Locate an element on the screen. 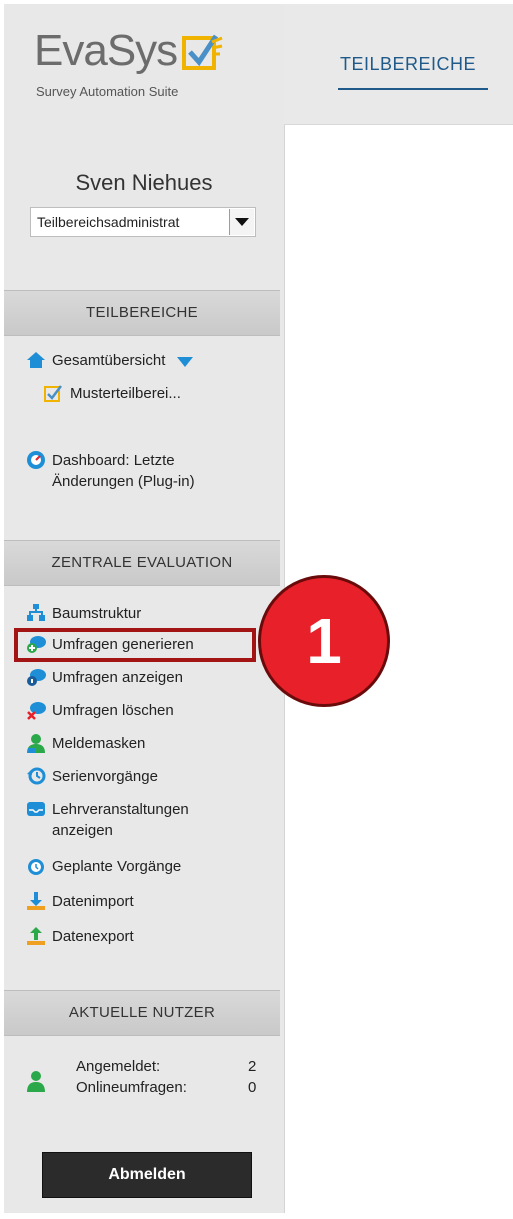 This screenshot has width=513, height=1219. logged-in-value: 2 is located at coordinates (252, 1066).